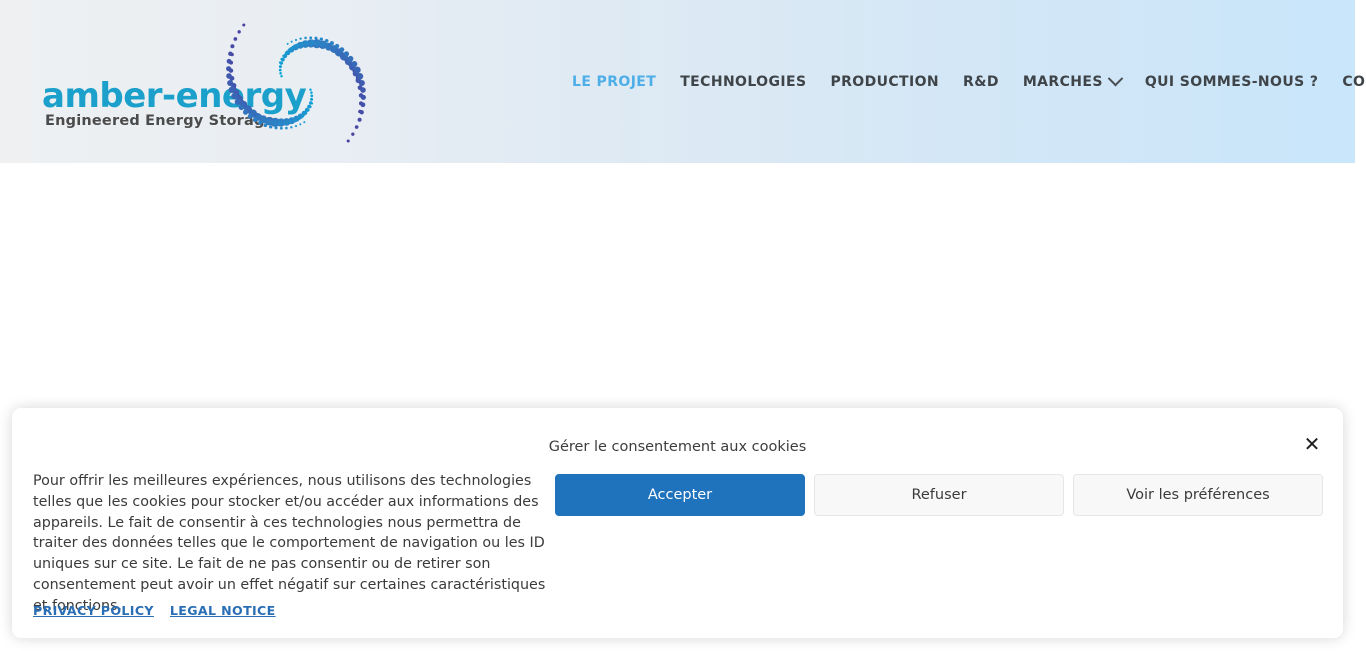 The width and height of the screenshot is (1366, 651). I want to click on nav-item-marches: MARCHES, so click(1072, 80).